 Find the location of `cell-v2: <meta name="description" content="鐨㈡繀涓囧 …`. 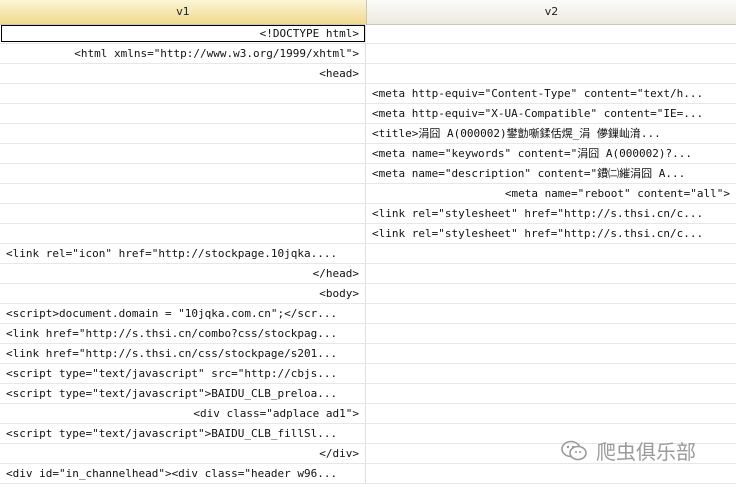

cell-v2: <meta name="description" content="鐨㈡繀涓囧 … is located at coordinates (551, 173).